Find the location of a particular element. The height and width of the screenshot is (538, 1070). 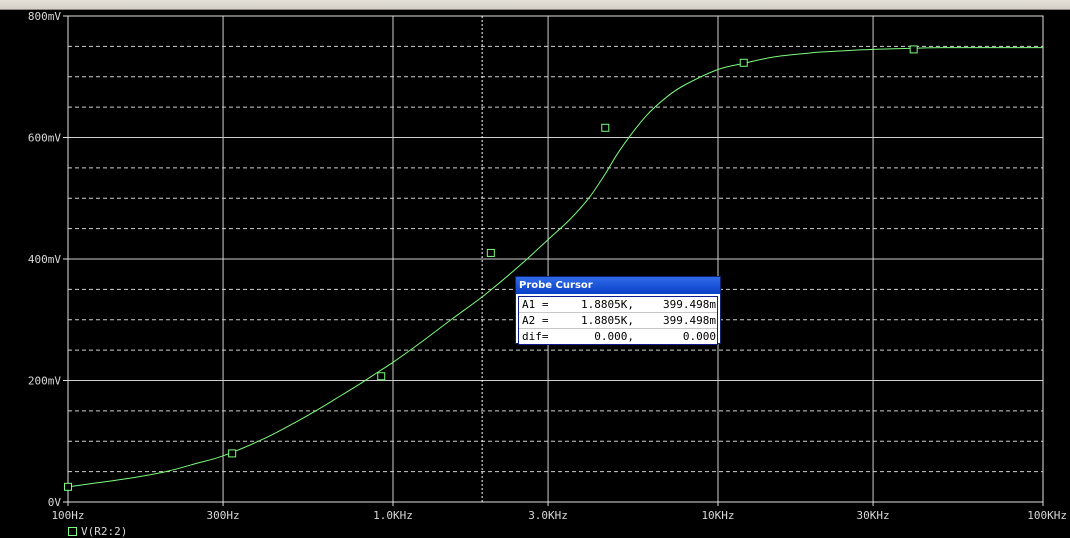

probe-label: dif= is located at coordinates (535, 336).